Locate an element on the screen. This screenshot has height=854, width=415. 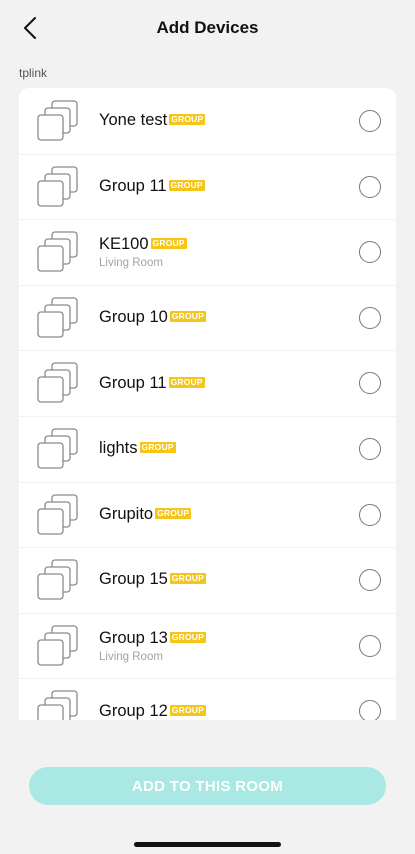
device-name-line: Group 15 GROUP is located at coordinates (152, 579).